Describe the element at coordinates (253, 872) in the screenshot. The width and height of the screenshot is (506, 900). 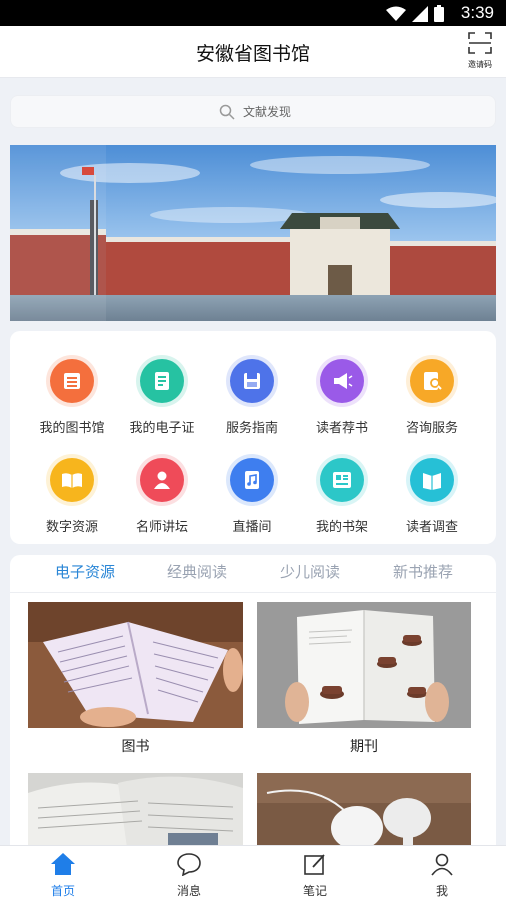
I see `bottom-navigation: 首页 消息 笔记 我` at that location.